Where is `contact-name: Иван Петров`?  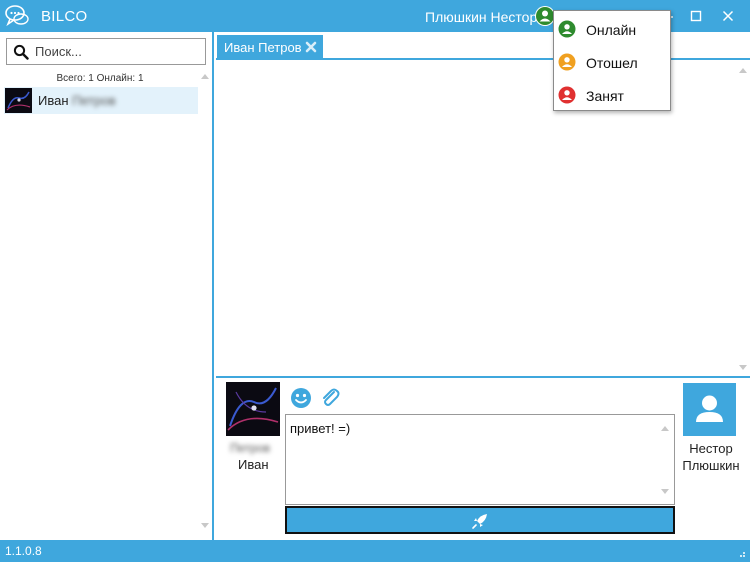
contact-name: Иван Петров is located at coordinates (77, 100).